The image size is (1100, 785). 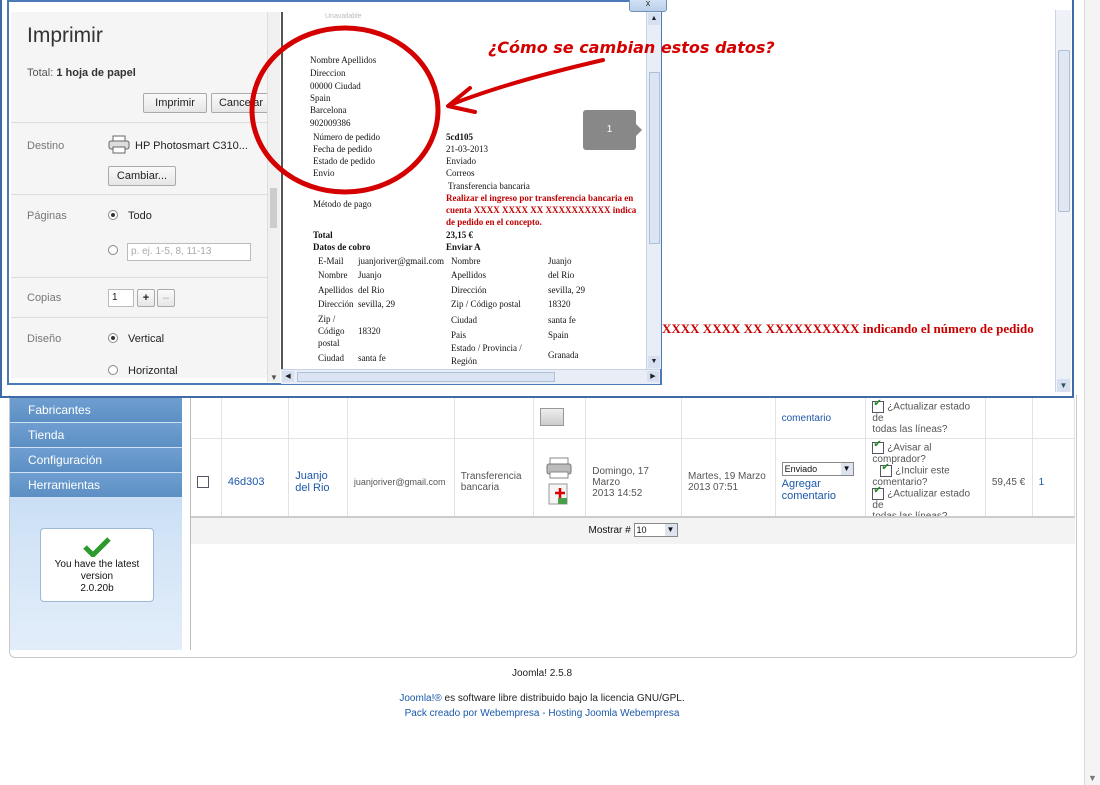 What do you see at coordinates (376, 304) in the screenshot?
I see `billing-value: sevilla, 29` at bounding box center [376, 304].